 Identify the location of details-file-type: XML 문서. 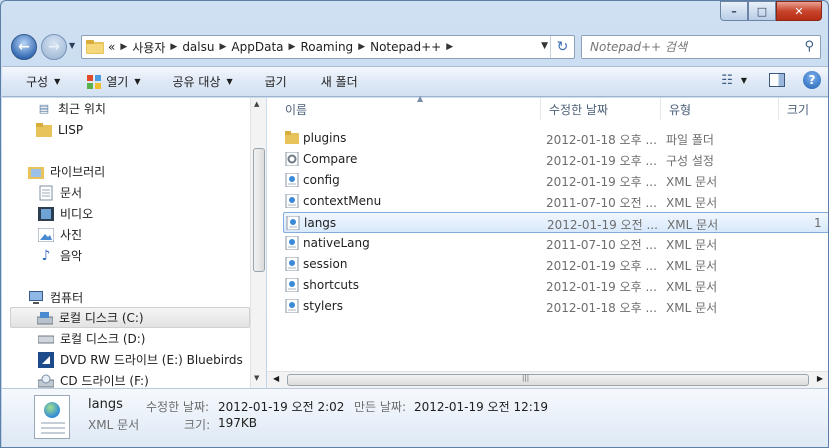
(114, 425).